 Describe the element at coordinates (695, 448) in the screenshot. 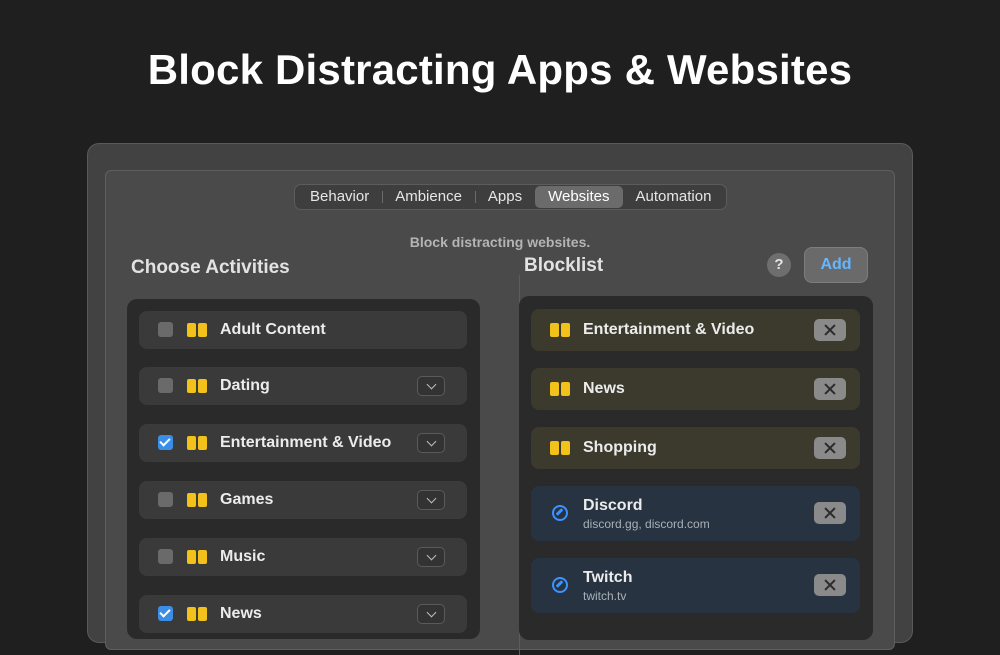

I see `blocklist-item: Shopping` at that location.